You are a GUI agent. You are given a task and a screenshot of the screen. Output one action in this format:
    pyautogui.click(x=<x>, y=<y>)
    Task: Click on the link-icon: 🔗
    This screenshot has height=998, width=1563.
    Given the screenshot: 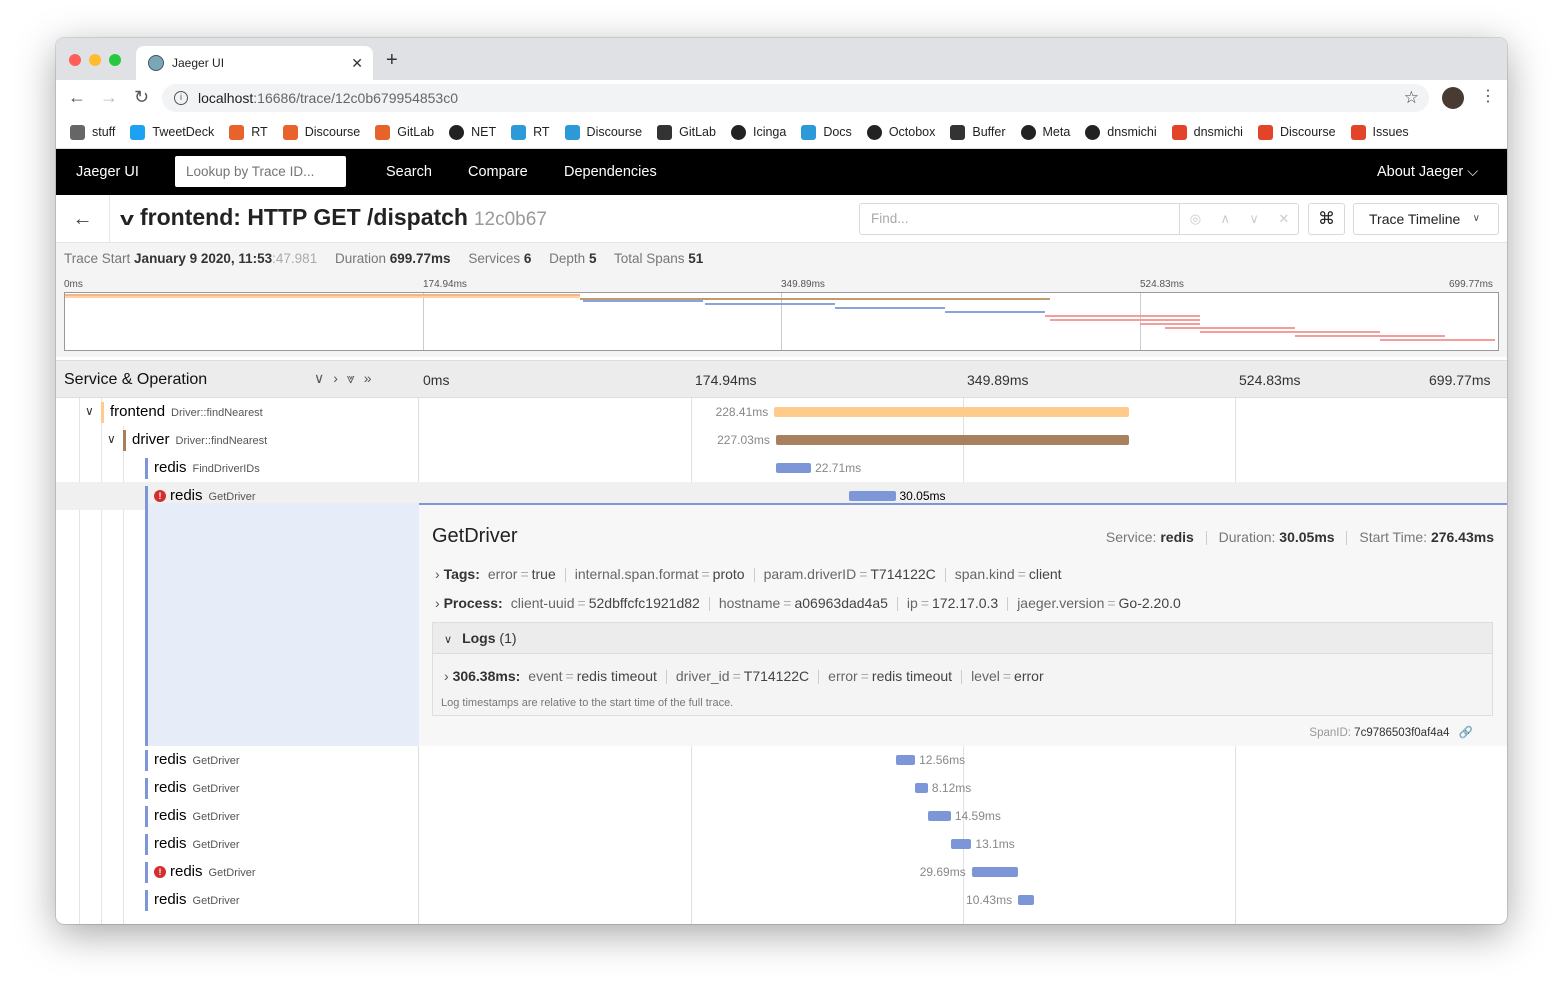 What is the action you would take?
    pyautogui.click(x=1466, y=733)
    